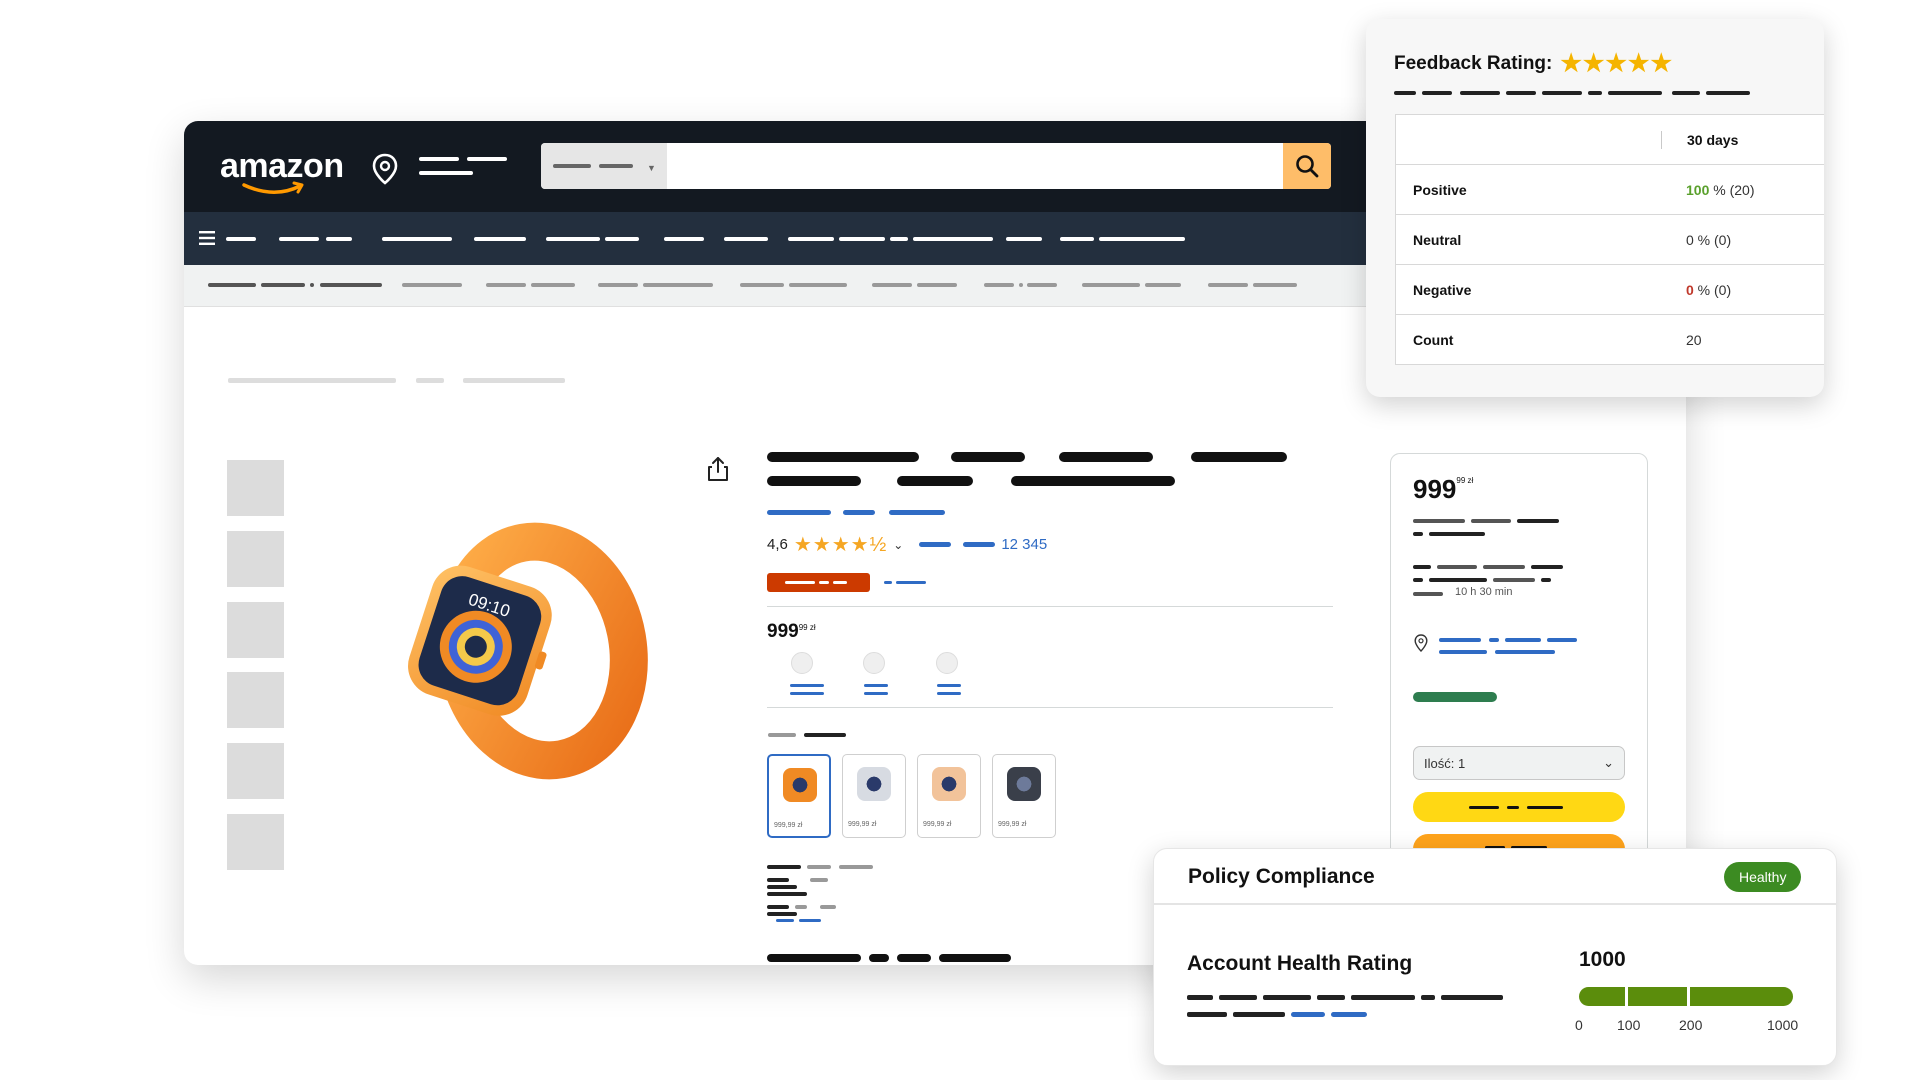  Describe the element at coordinates (777, 544) in the screenshot. I see `rating-value: 4,6` at that location.